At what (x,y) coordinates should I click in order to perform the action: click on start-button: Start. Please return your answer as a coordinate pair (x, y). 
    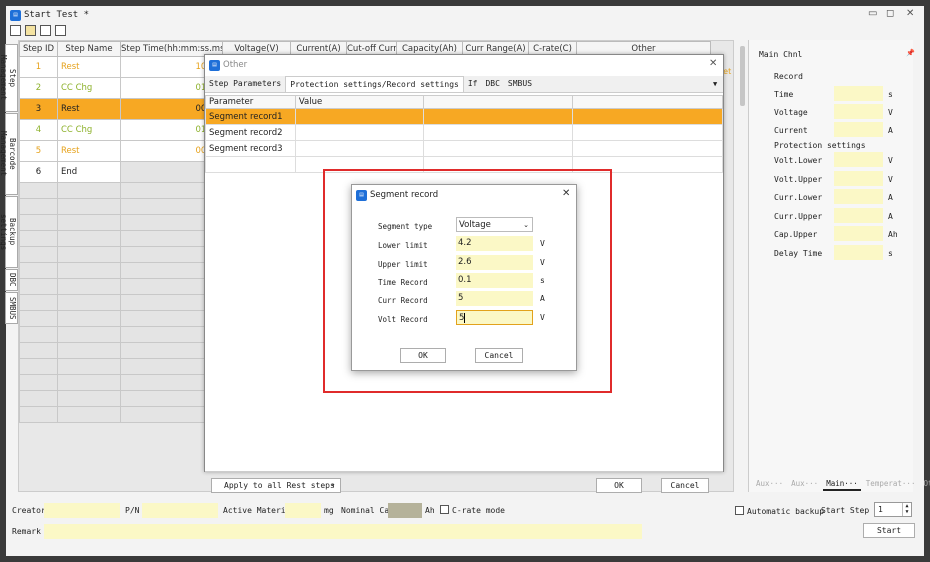
    Looking at the image, I should click on (889, 530).